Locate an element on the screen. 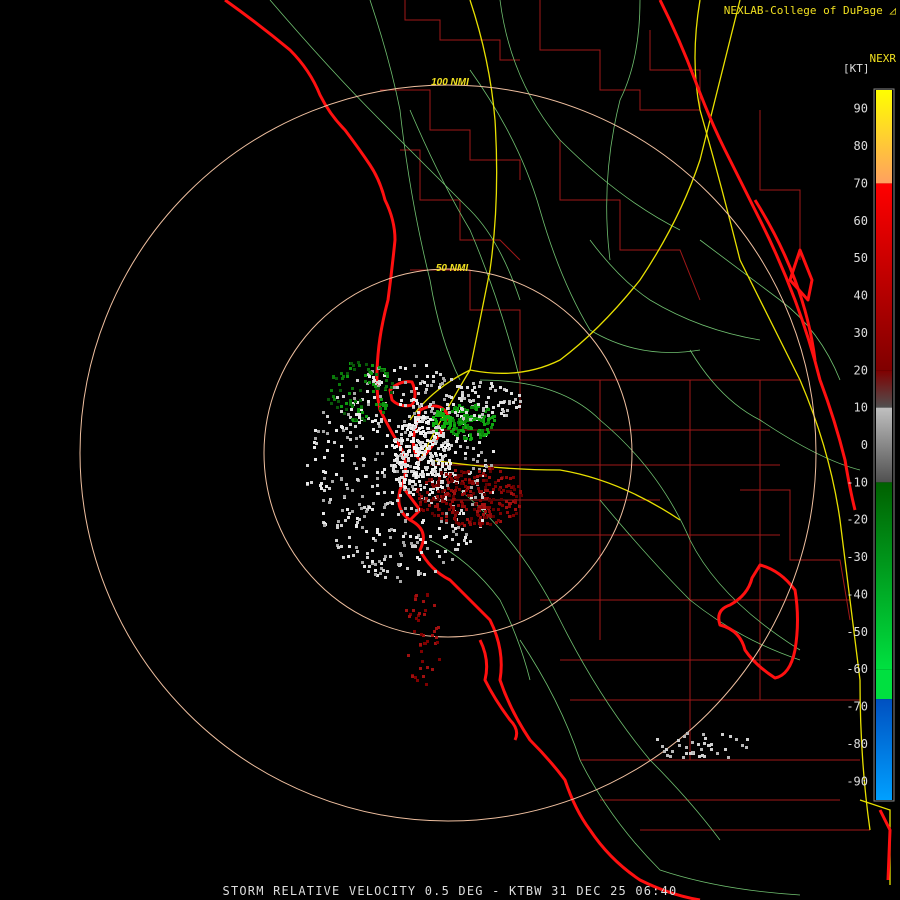 This screenshot has height=900, width=900. ring-label-50: 50 NMI is located at coordinates (452, 268).